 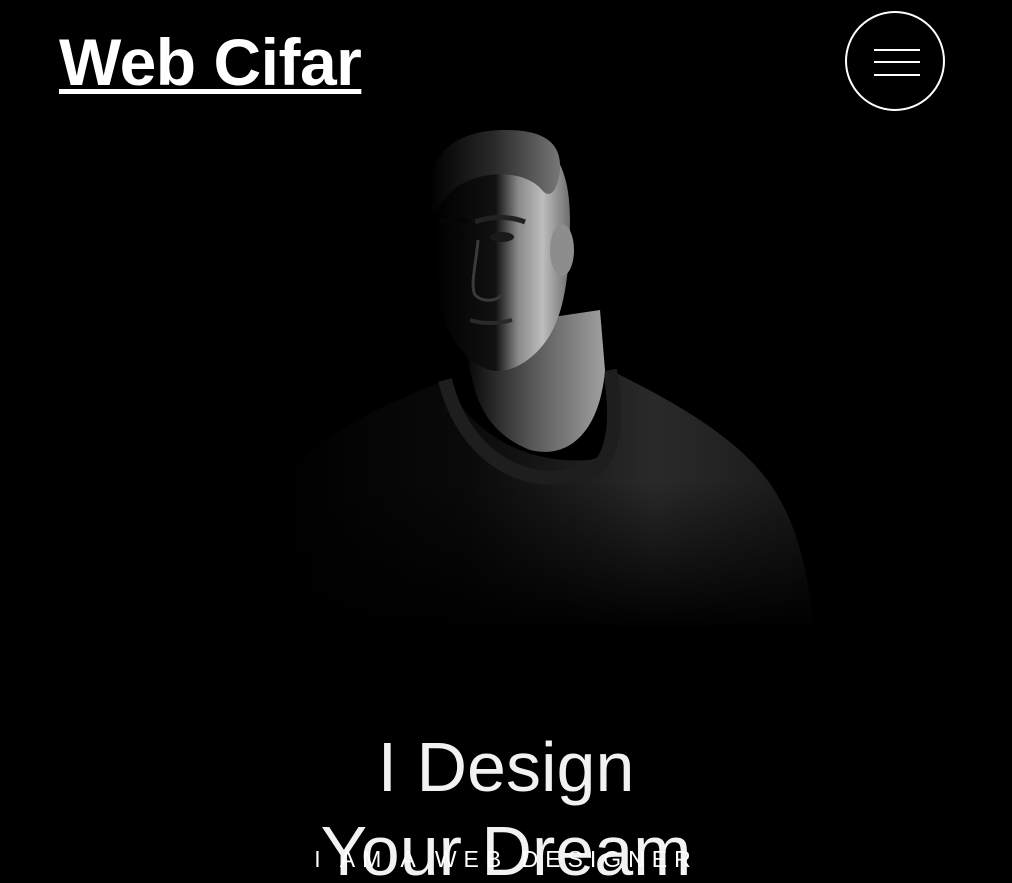 What do you see at coordinates (506, 766) in the screenshot?
I see `hero-headline-line-1: I Design` at bounding box center [506, 766].